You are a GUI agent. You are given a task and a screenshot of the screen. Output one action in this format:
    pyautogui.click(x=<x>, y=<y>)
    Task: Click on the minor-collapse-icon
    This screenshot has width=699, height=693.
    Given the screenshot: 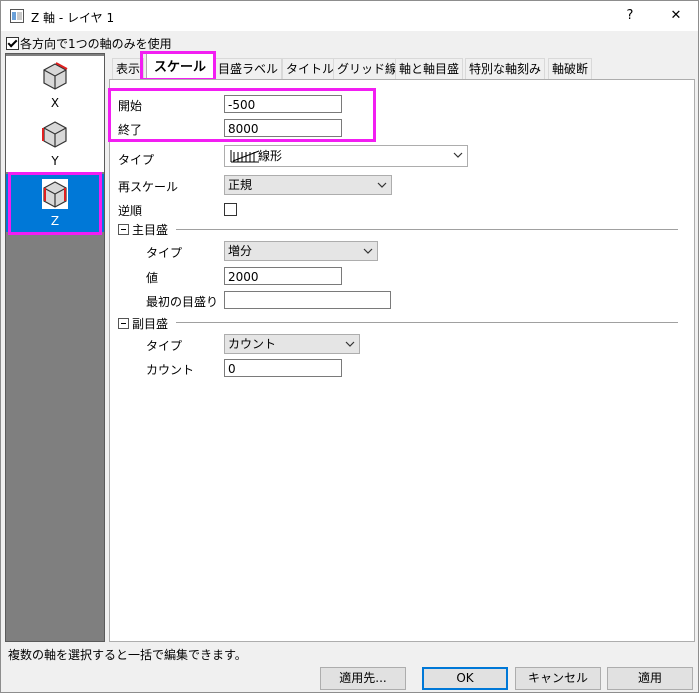 What is the action you would take?
    pyautogui.click(x=123, y=323)
    